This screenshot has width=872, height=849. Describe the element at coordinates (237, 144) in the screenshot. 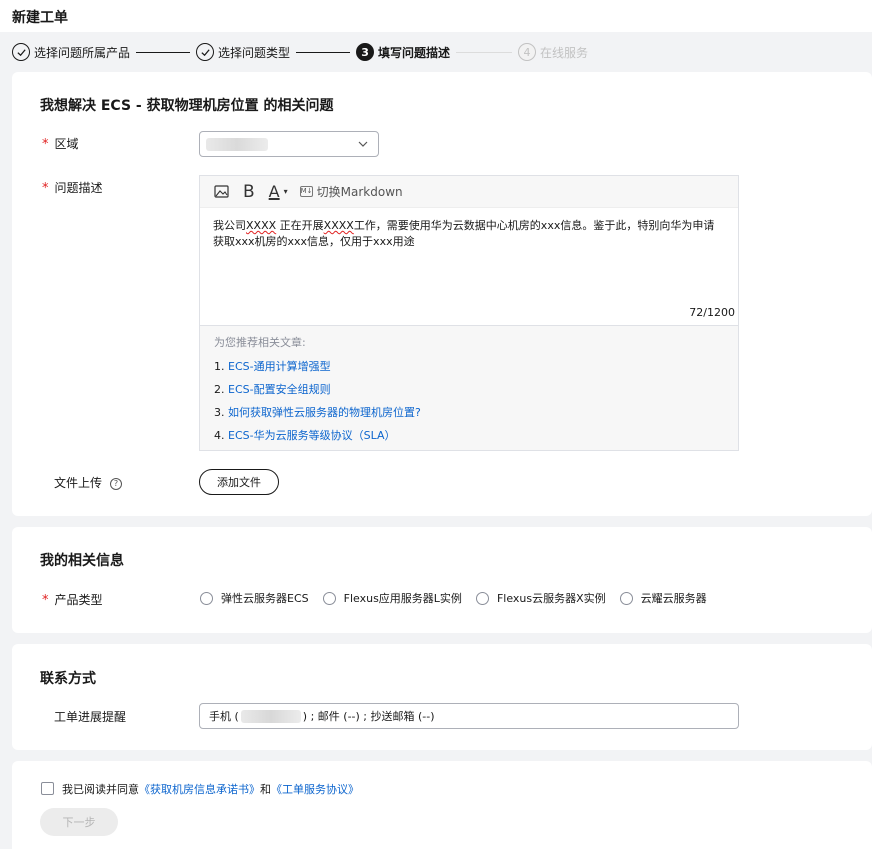

I see `redacted-value` at that location.